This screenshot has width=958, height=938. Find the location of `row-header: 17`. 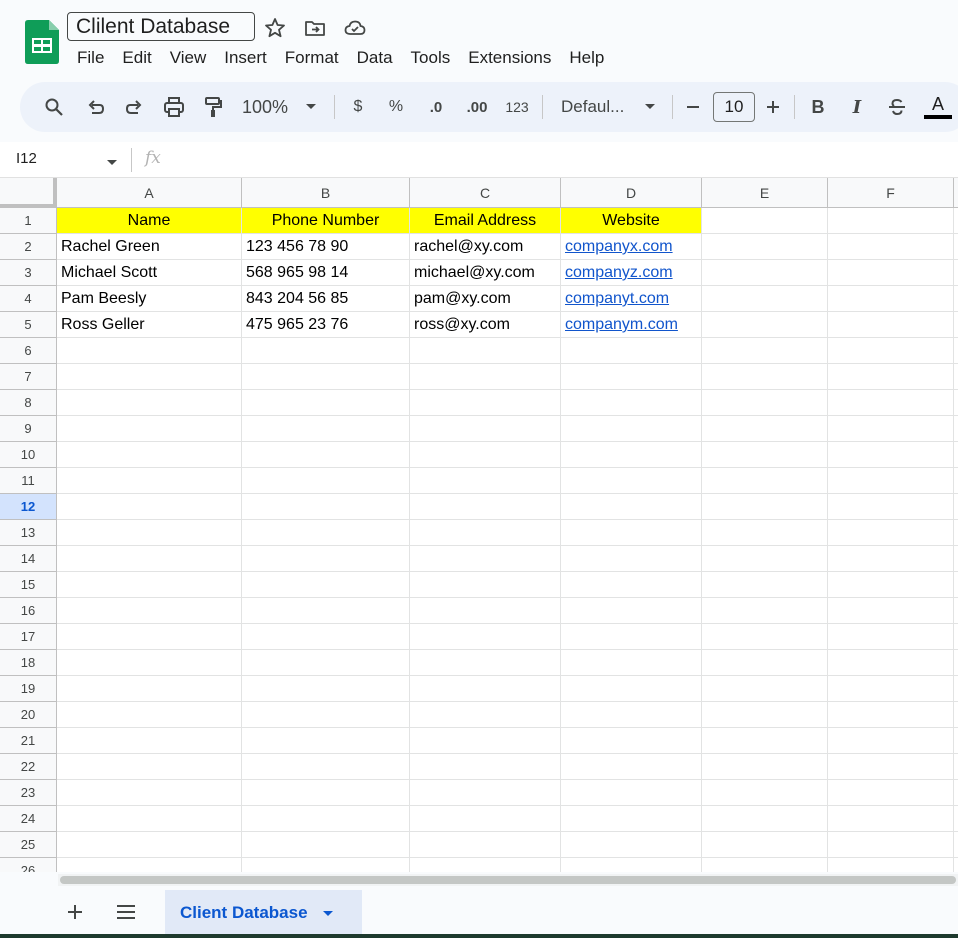

row-header: 17 is located at coordinates (28, 637).